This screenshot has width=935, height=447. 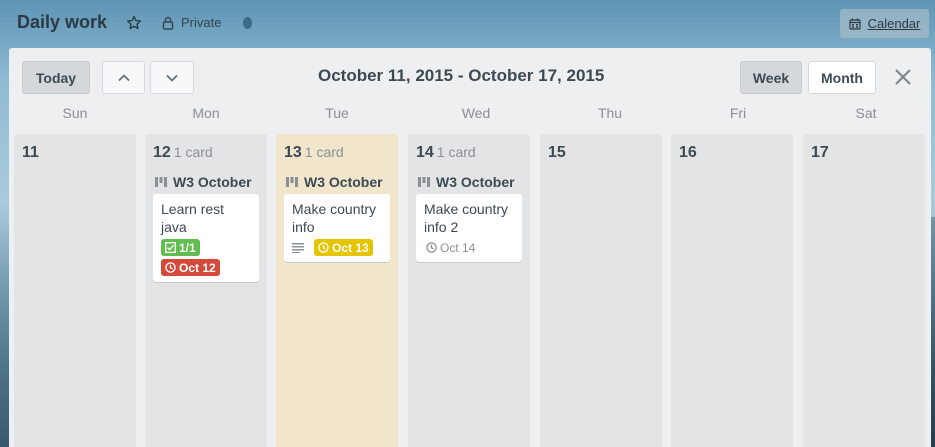 What do you see at coordinates (134, 23) in the screenshot?
I see `star-icon` at bounding box center [134, 23].